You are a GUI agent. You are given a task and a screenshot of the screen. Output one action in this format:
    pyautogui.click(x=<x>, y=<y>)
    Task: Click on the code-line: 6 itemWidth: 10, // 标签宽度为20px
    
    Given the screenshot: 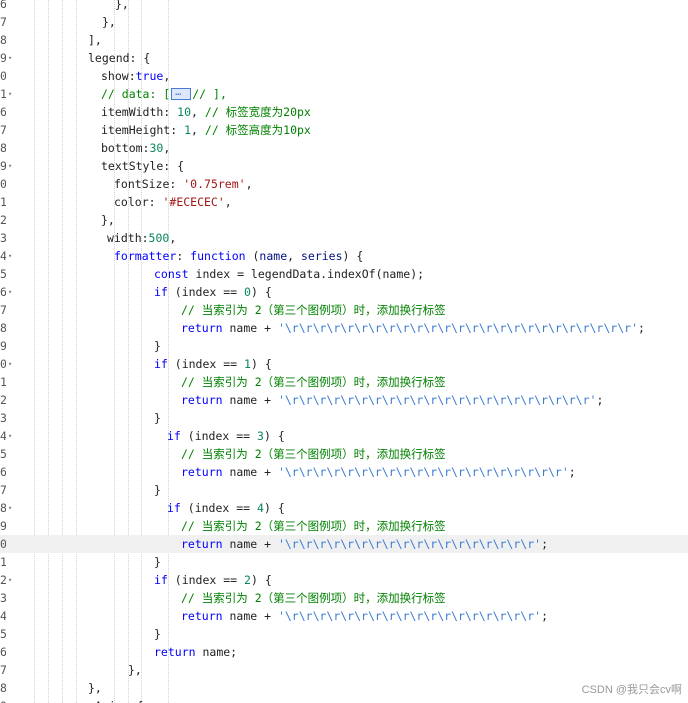 What is the action you would take?
    pyautogui.click(x=344, y=112)
    